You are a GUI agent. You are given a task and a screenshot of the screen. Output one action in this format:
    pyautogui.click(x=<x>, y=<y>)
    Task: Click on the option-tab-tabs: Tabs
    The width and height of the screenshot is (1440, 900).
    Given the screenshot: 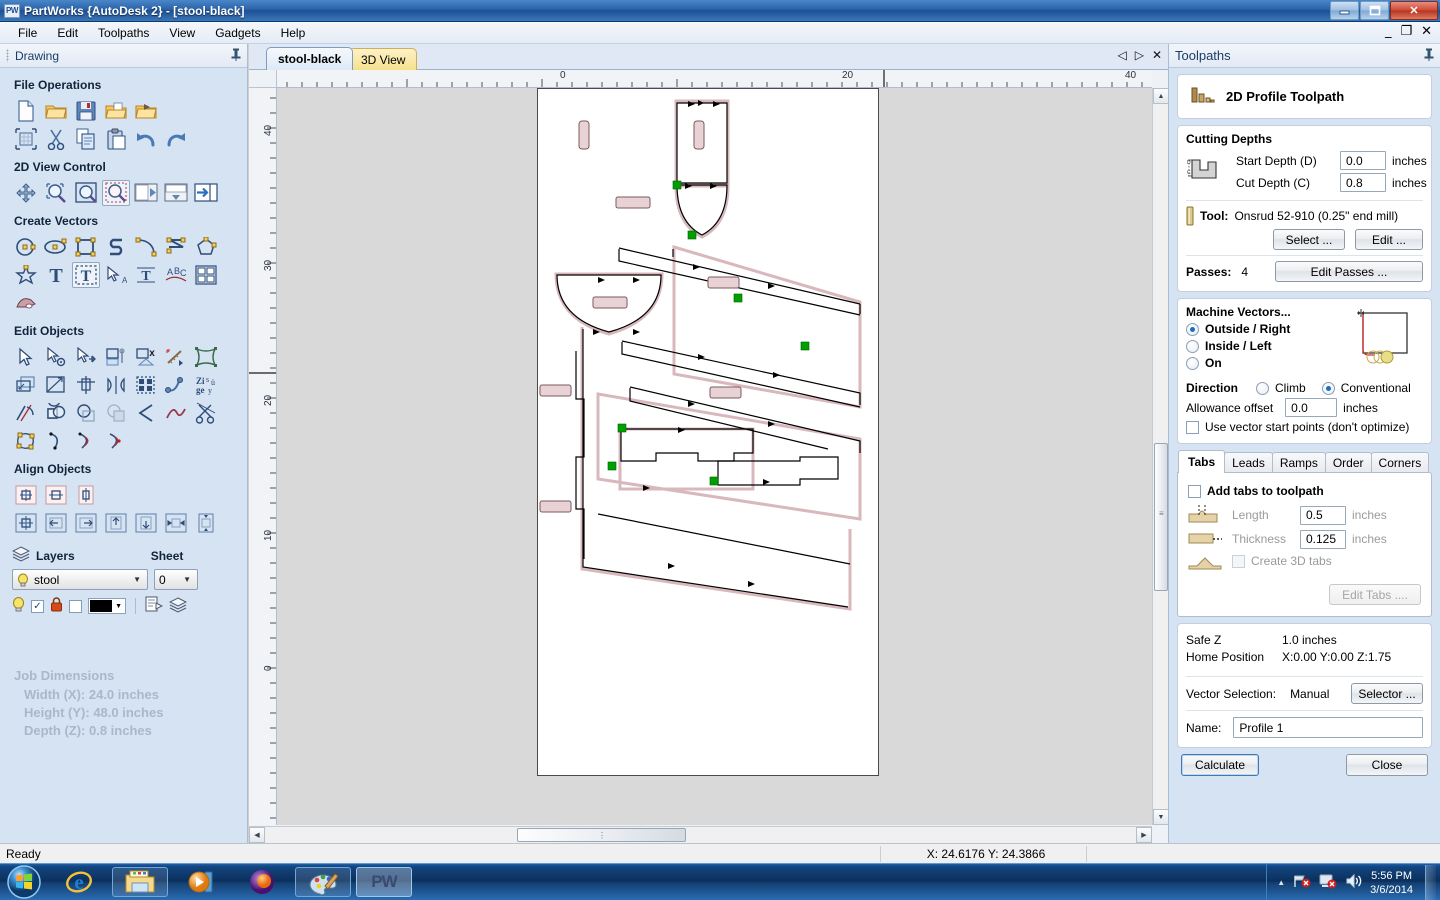 What is the action you would take?
    pyautogui.click(x=1202, y=461)
    